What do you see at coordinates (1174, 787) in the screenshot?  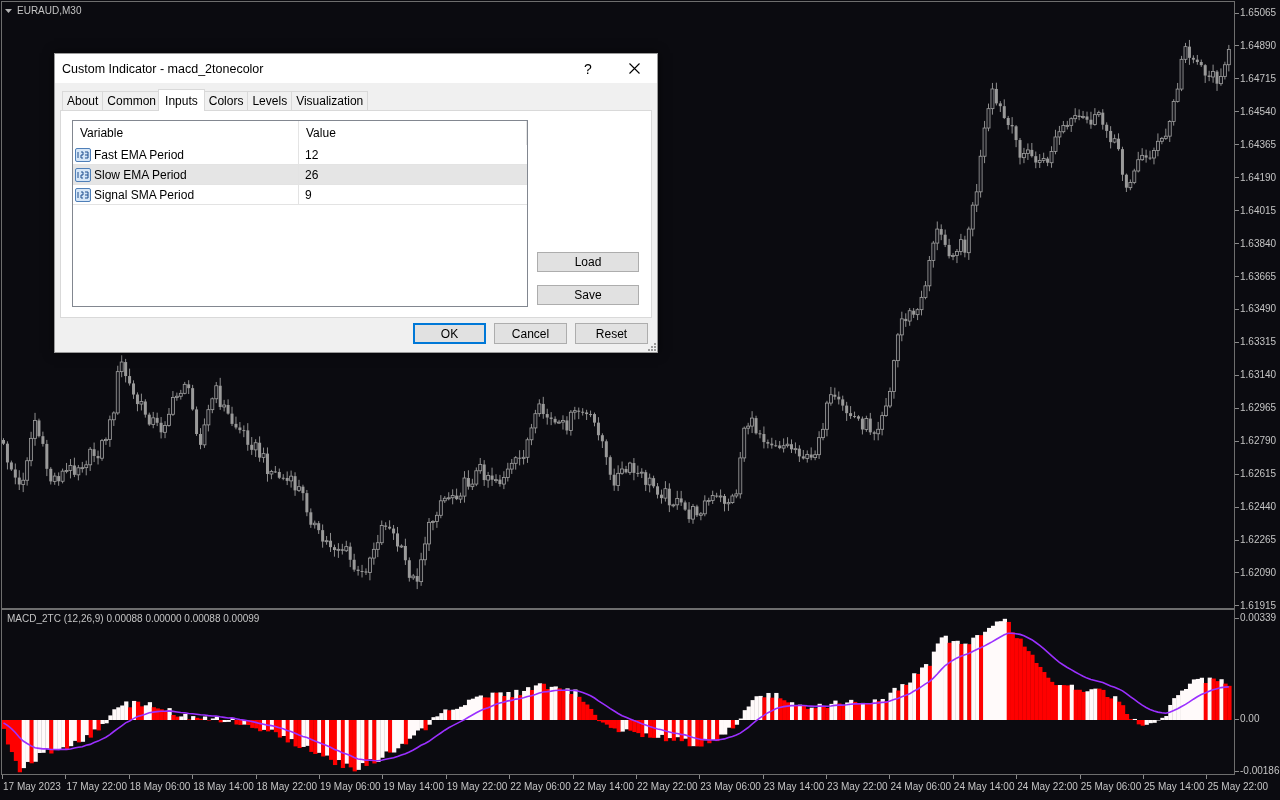 I see `time-axis-label: 25 May 14:00` at bounding box center [1174, 787].